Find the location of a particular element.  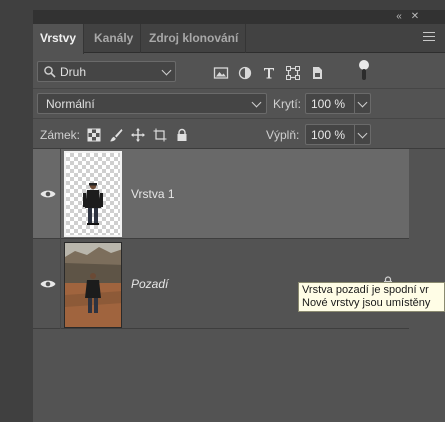

lock-row: Zámek: Výplň: 100 % is located at coordinates (239, 134).